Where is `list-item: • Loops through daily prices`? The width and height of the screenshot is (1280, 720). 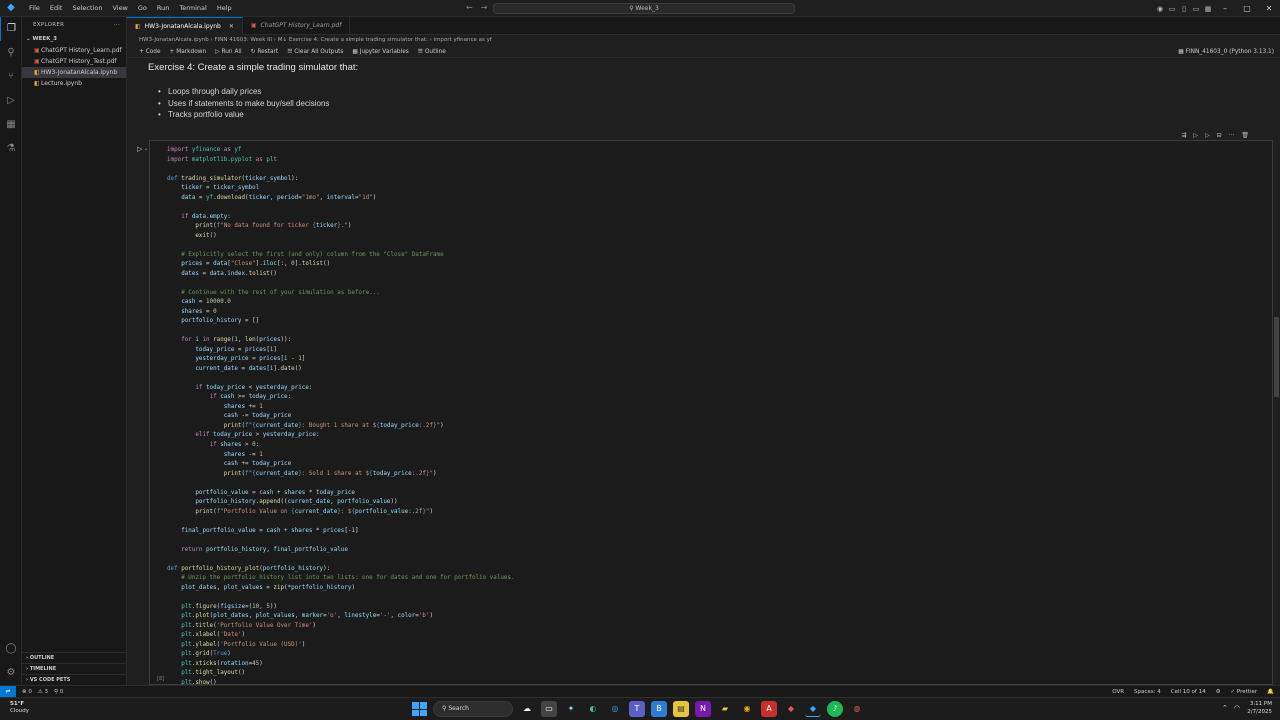 list-item: • Loops through daily prices is located at coordinates (210, 91).